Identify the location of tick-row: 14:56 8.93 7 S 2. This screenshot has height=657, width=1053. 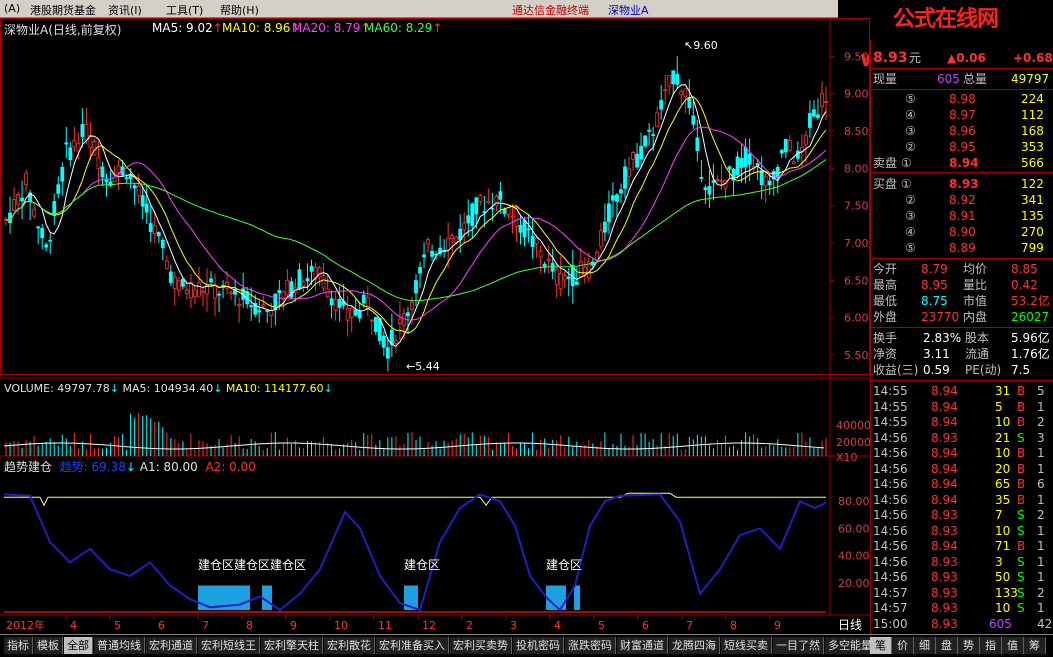
(962, 515).